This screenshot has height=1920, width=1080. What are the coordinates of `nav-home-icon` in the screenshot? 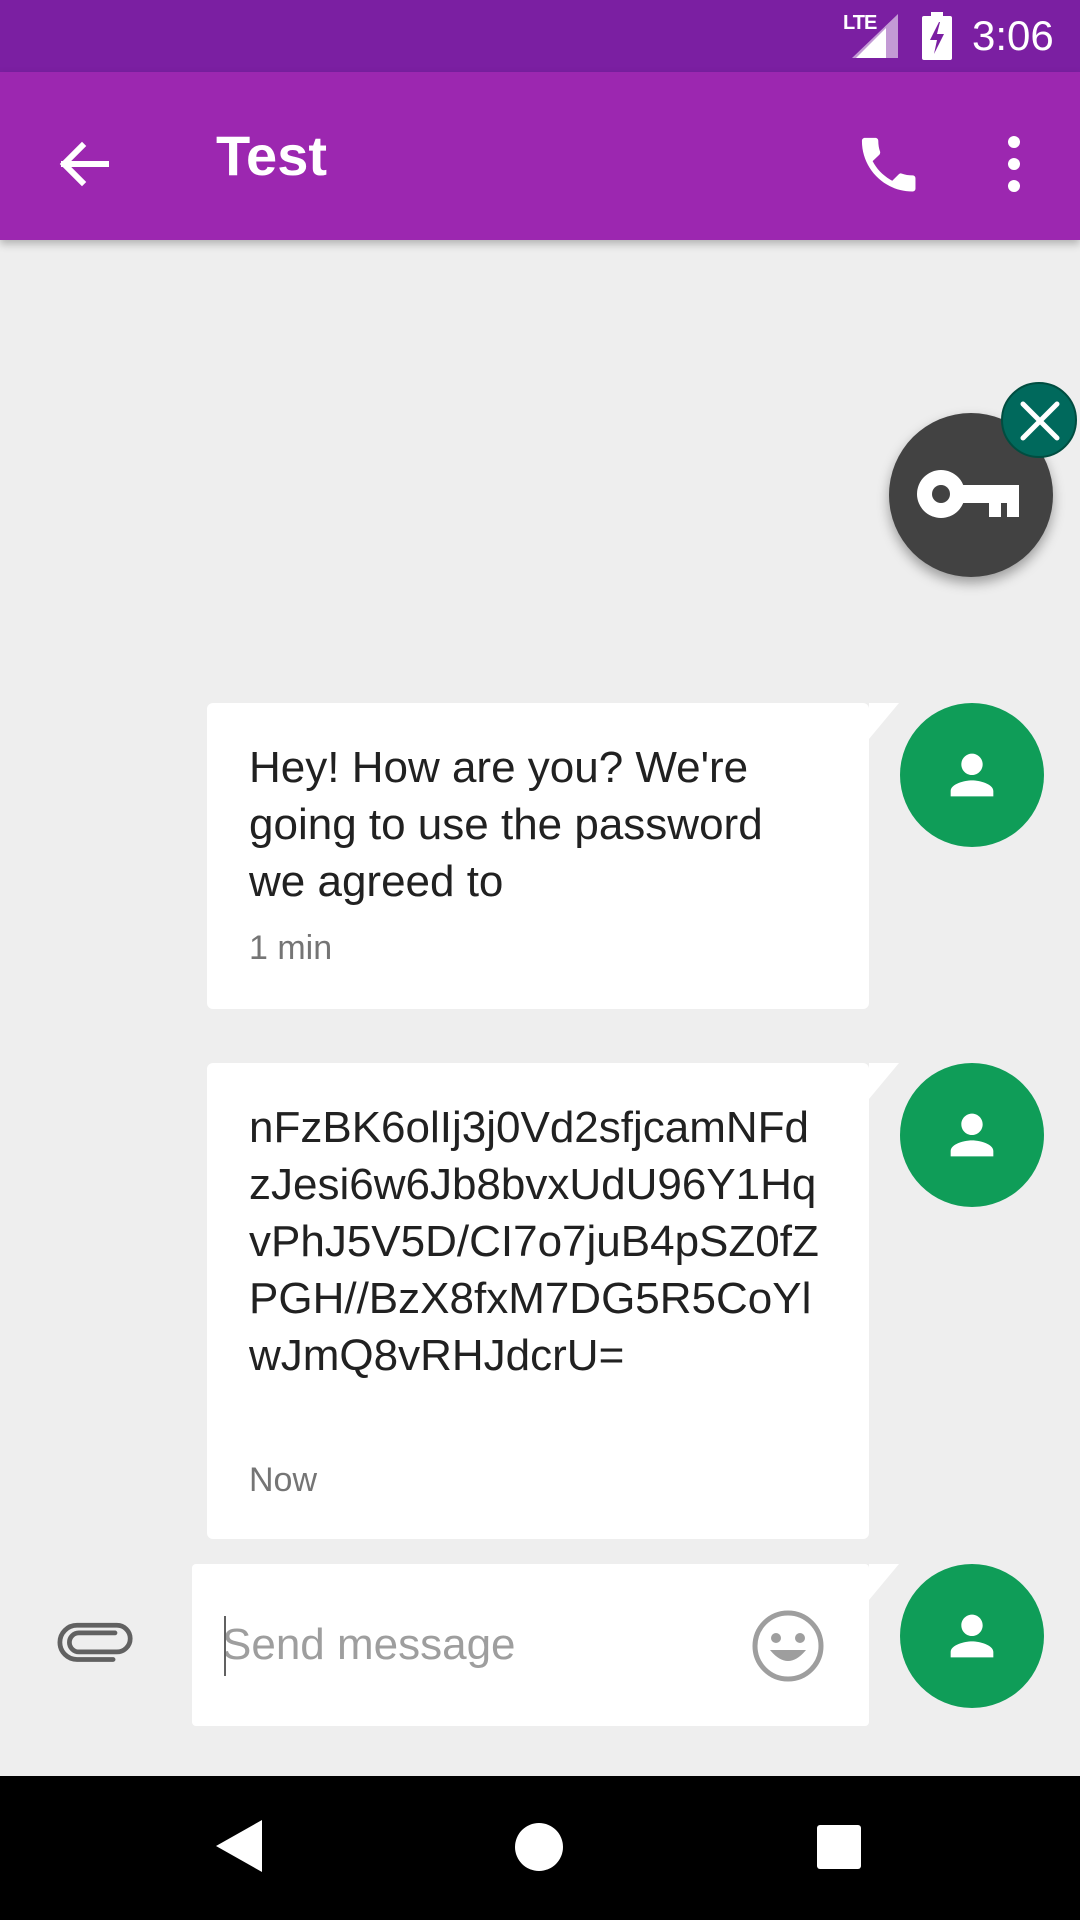 It's located at (539, 1847).